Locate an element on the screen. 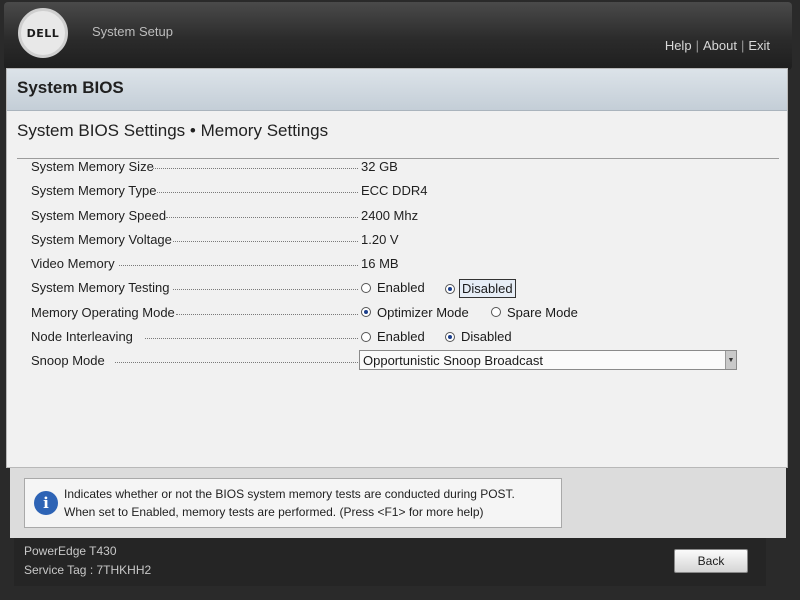  row-system-memory-speed: System Memory Speed 2400 Mhz is located at coordinates (401, 216).